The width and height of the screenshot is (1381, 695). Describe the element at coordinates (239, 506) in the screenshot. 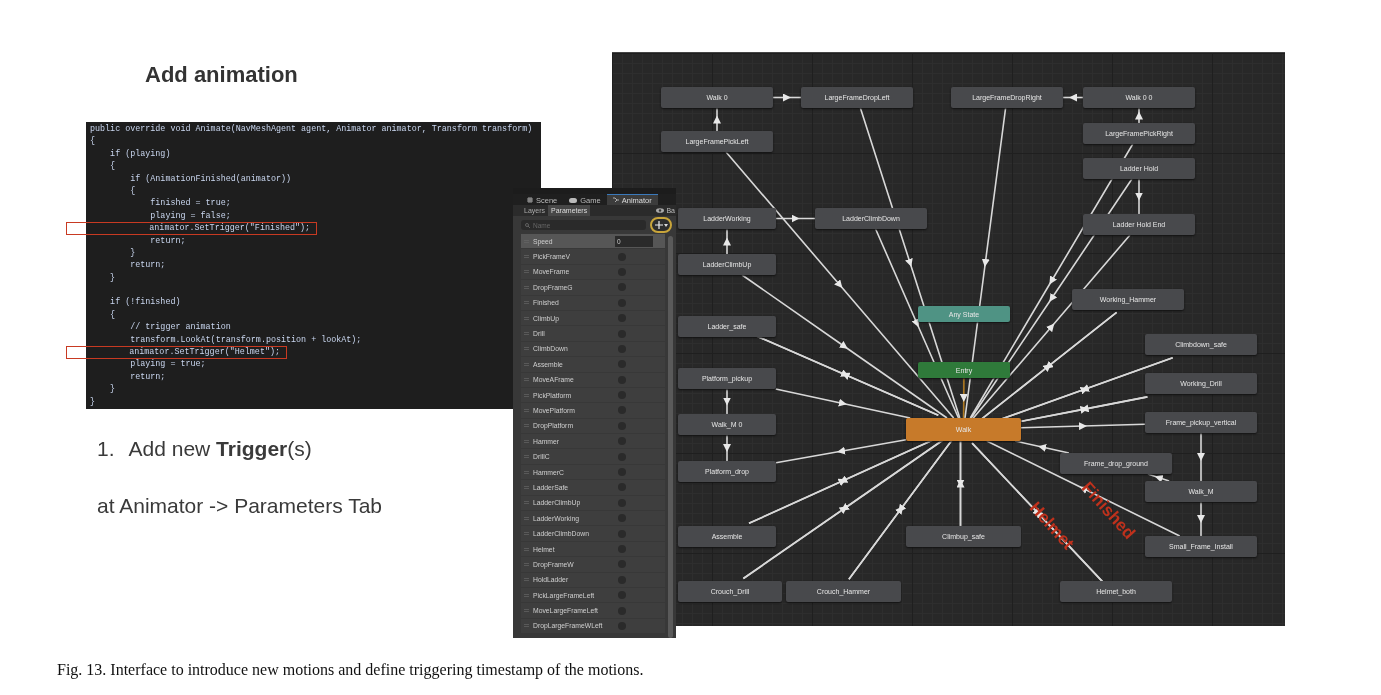

I see `step-note: at Animator -> Parameters Tab` at that location.